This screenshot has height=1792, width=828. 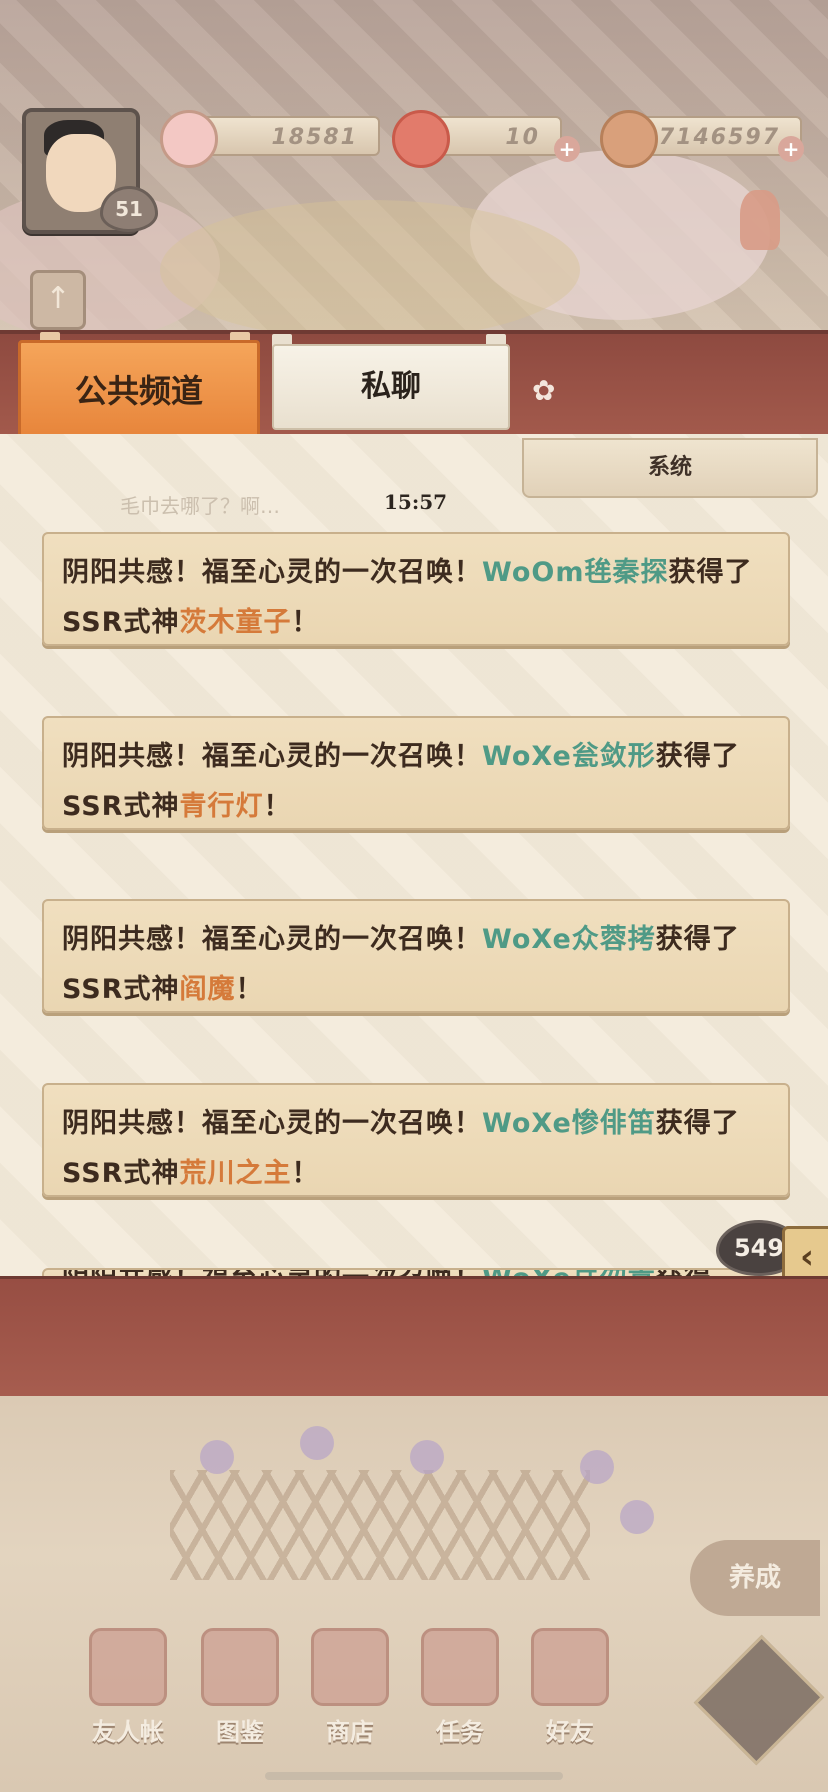 I want to click on system-message: 阴阳共感！福至心灵的一次召唤！WoOm毪秦探获得了SSR式神茨木童子！, so click(x=416, y=589).